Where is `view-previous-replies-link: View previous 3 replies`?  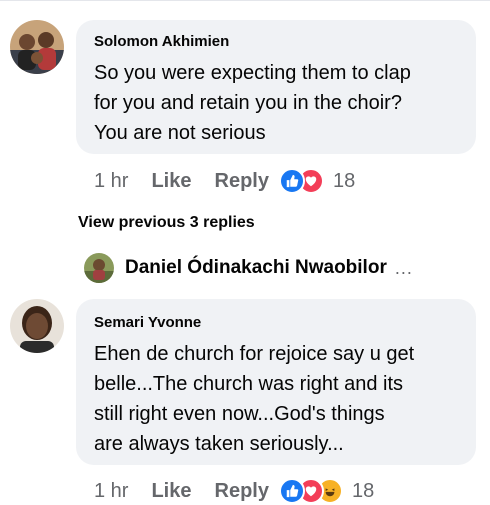 view-previous-replies-link: View previous 3 replies is located at coordinates (166, 223).